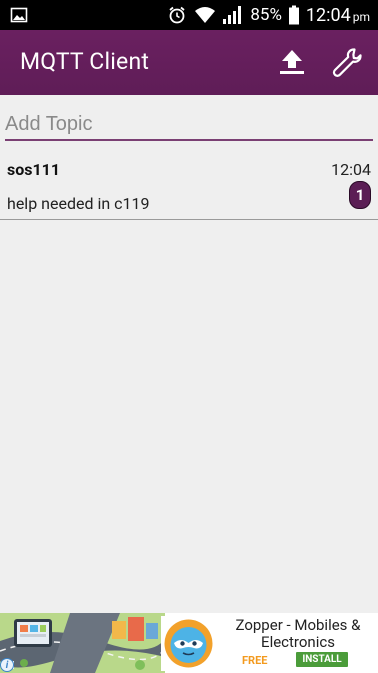  I want to click on clock: 12:04 pm, so click(338, 15).